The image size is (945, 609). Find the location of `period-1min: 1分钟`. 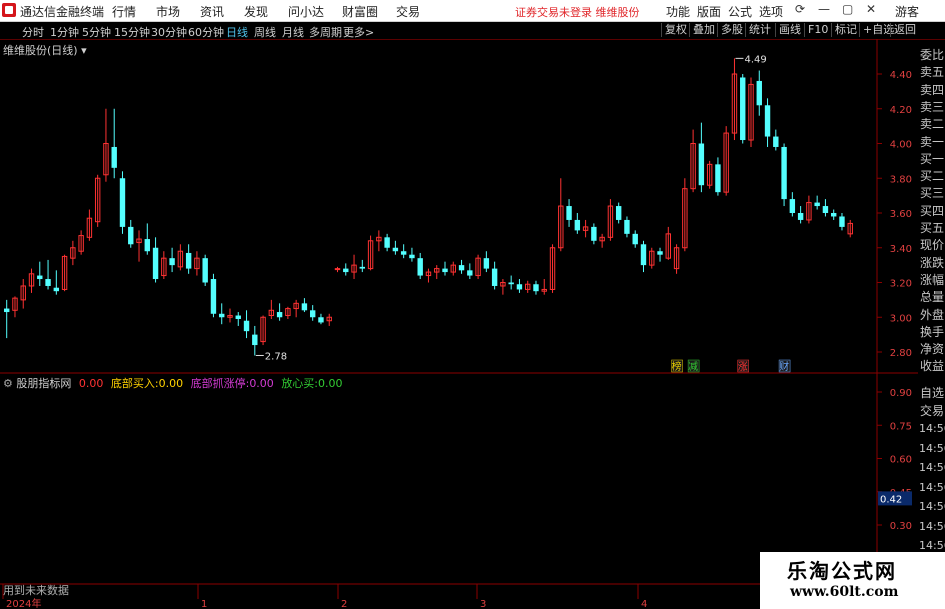

period-1min: 1分钟 is located at coordinates (64, 32).